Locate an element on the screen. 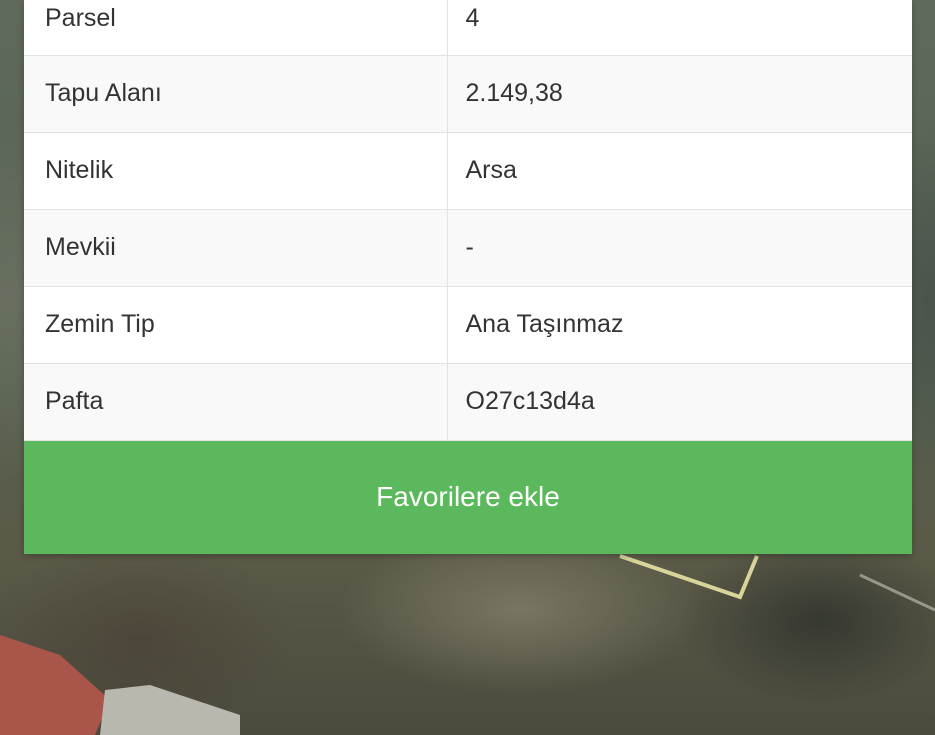 This screenshot has height=735, width=935. row-value-parsel: 4 is located at coordinates (679, 28).